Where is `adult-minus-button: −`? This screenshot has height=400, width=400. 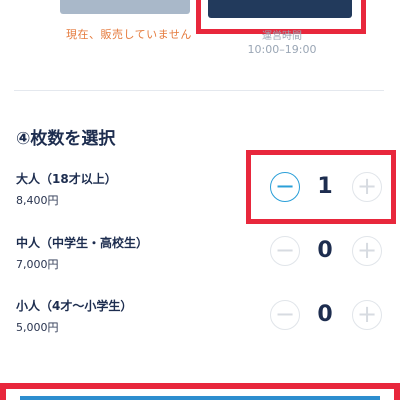
adult-minus-button: − is located at coordinates (285, 187).